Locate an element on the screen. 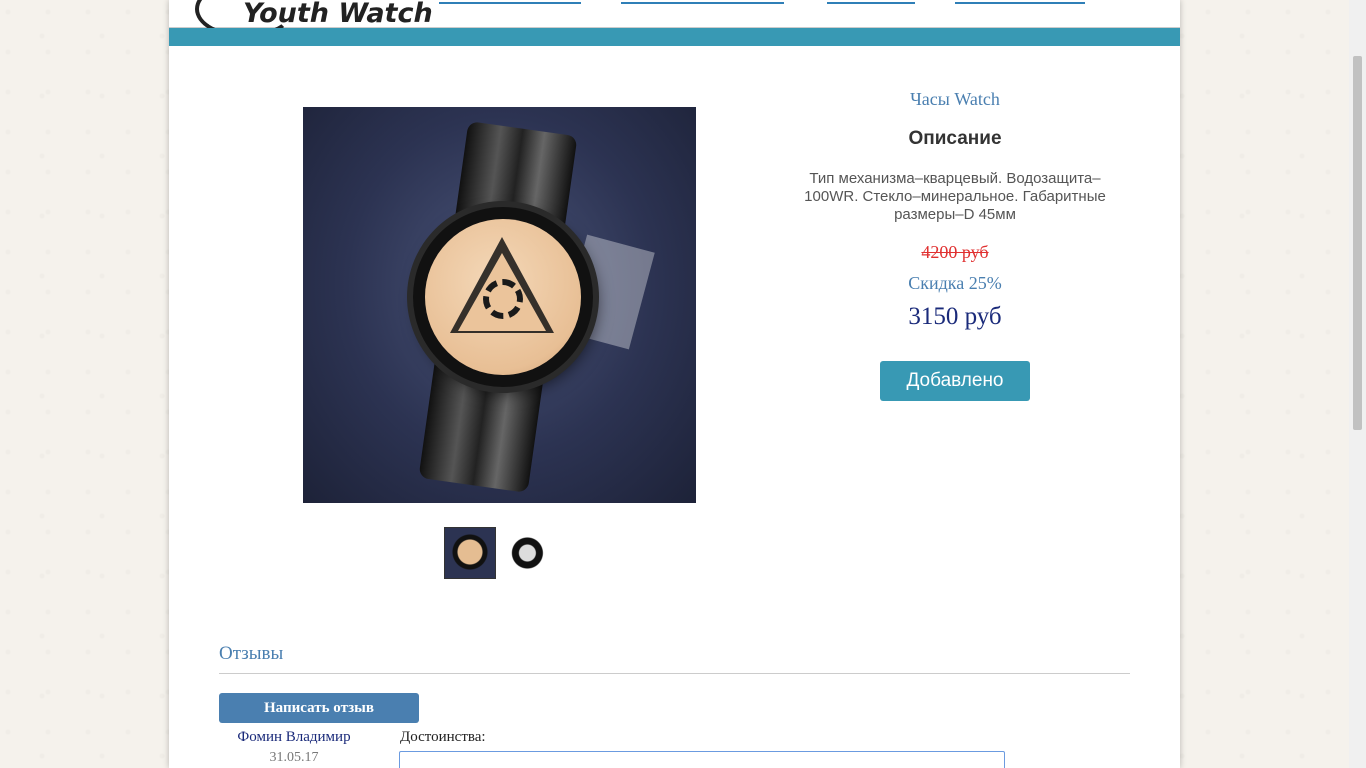  watch-dial is located at coordinates (503, 297).